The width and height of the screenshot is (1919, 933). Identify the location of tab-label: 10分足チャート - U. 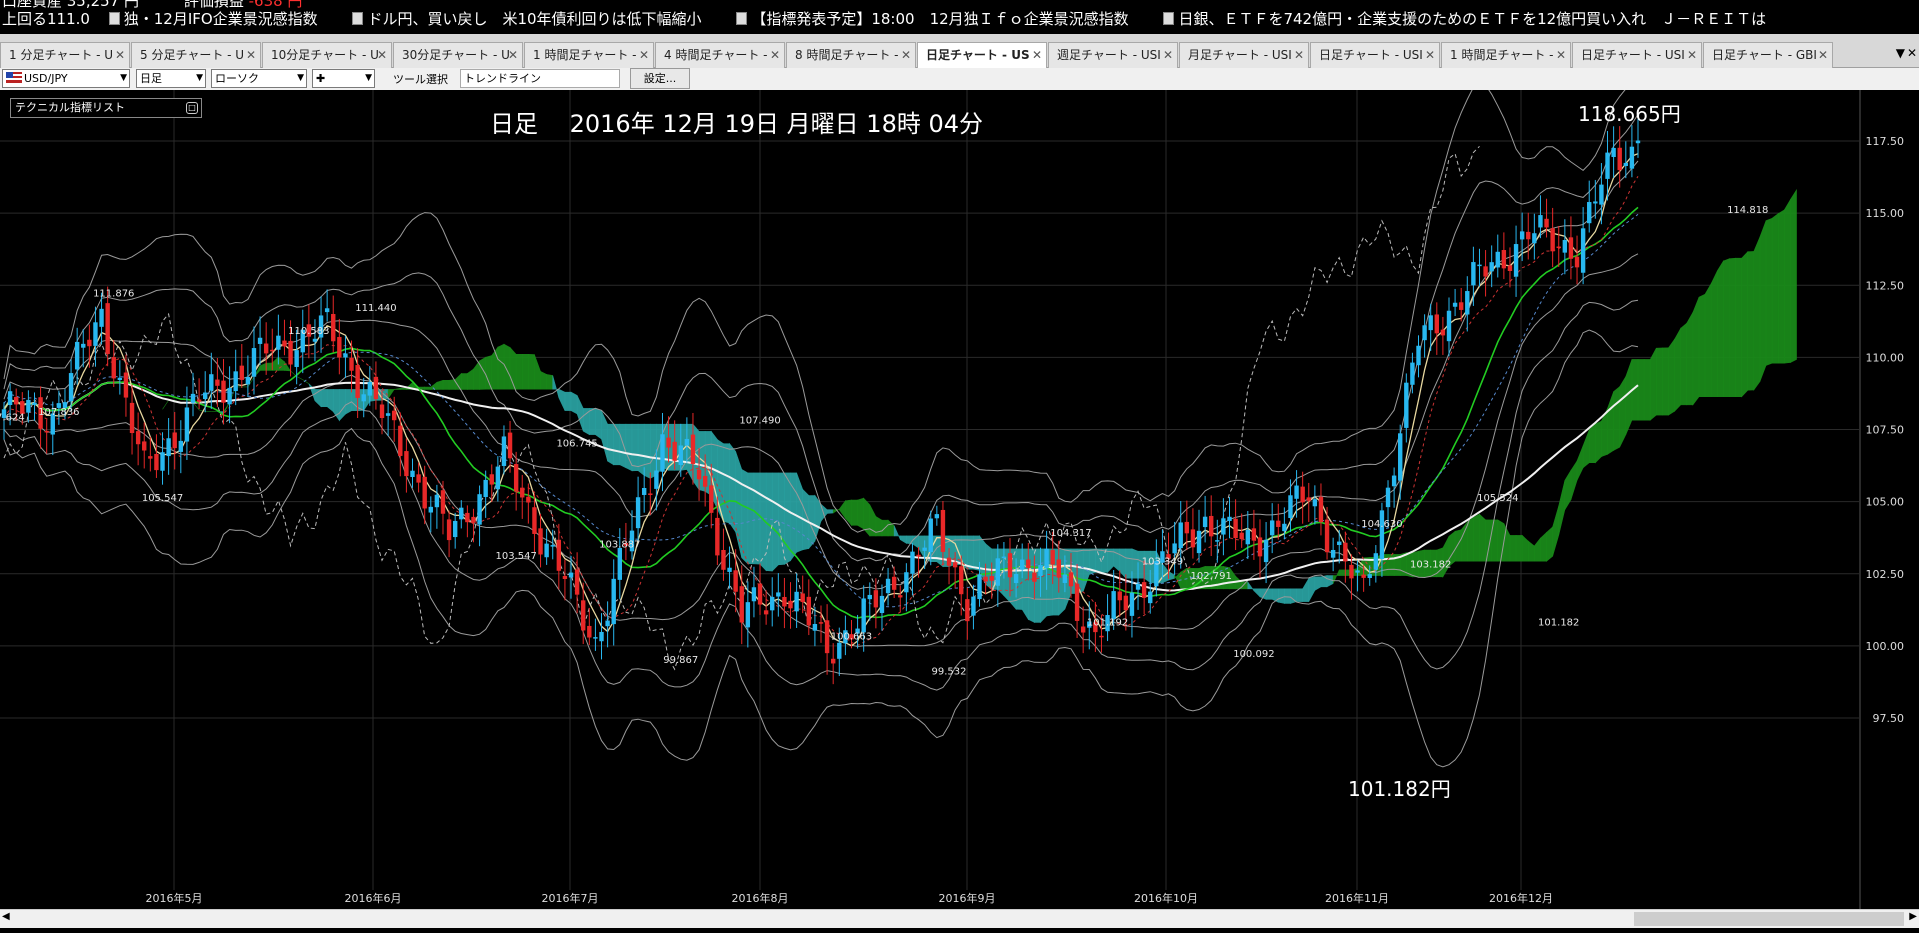
(325, 55).